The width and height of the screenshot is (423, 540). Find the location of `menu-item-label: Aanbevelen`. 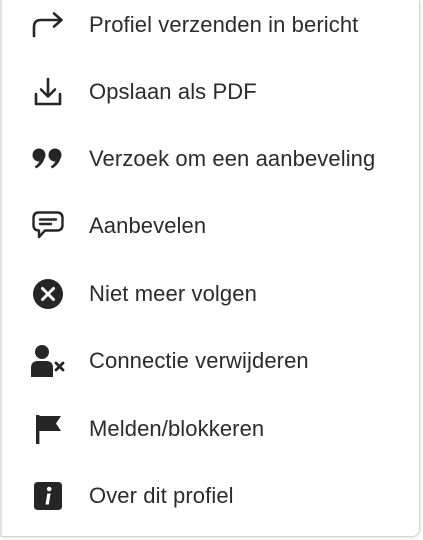

menu-item-label: Aanbevelen is located at coordinates (148, 225).